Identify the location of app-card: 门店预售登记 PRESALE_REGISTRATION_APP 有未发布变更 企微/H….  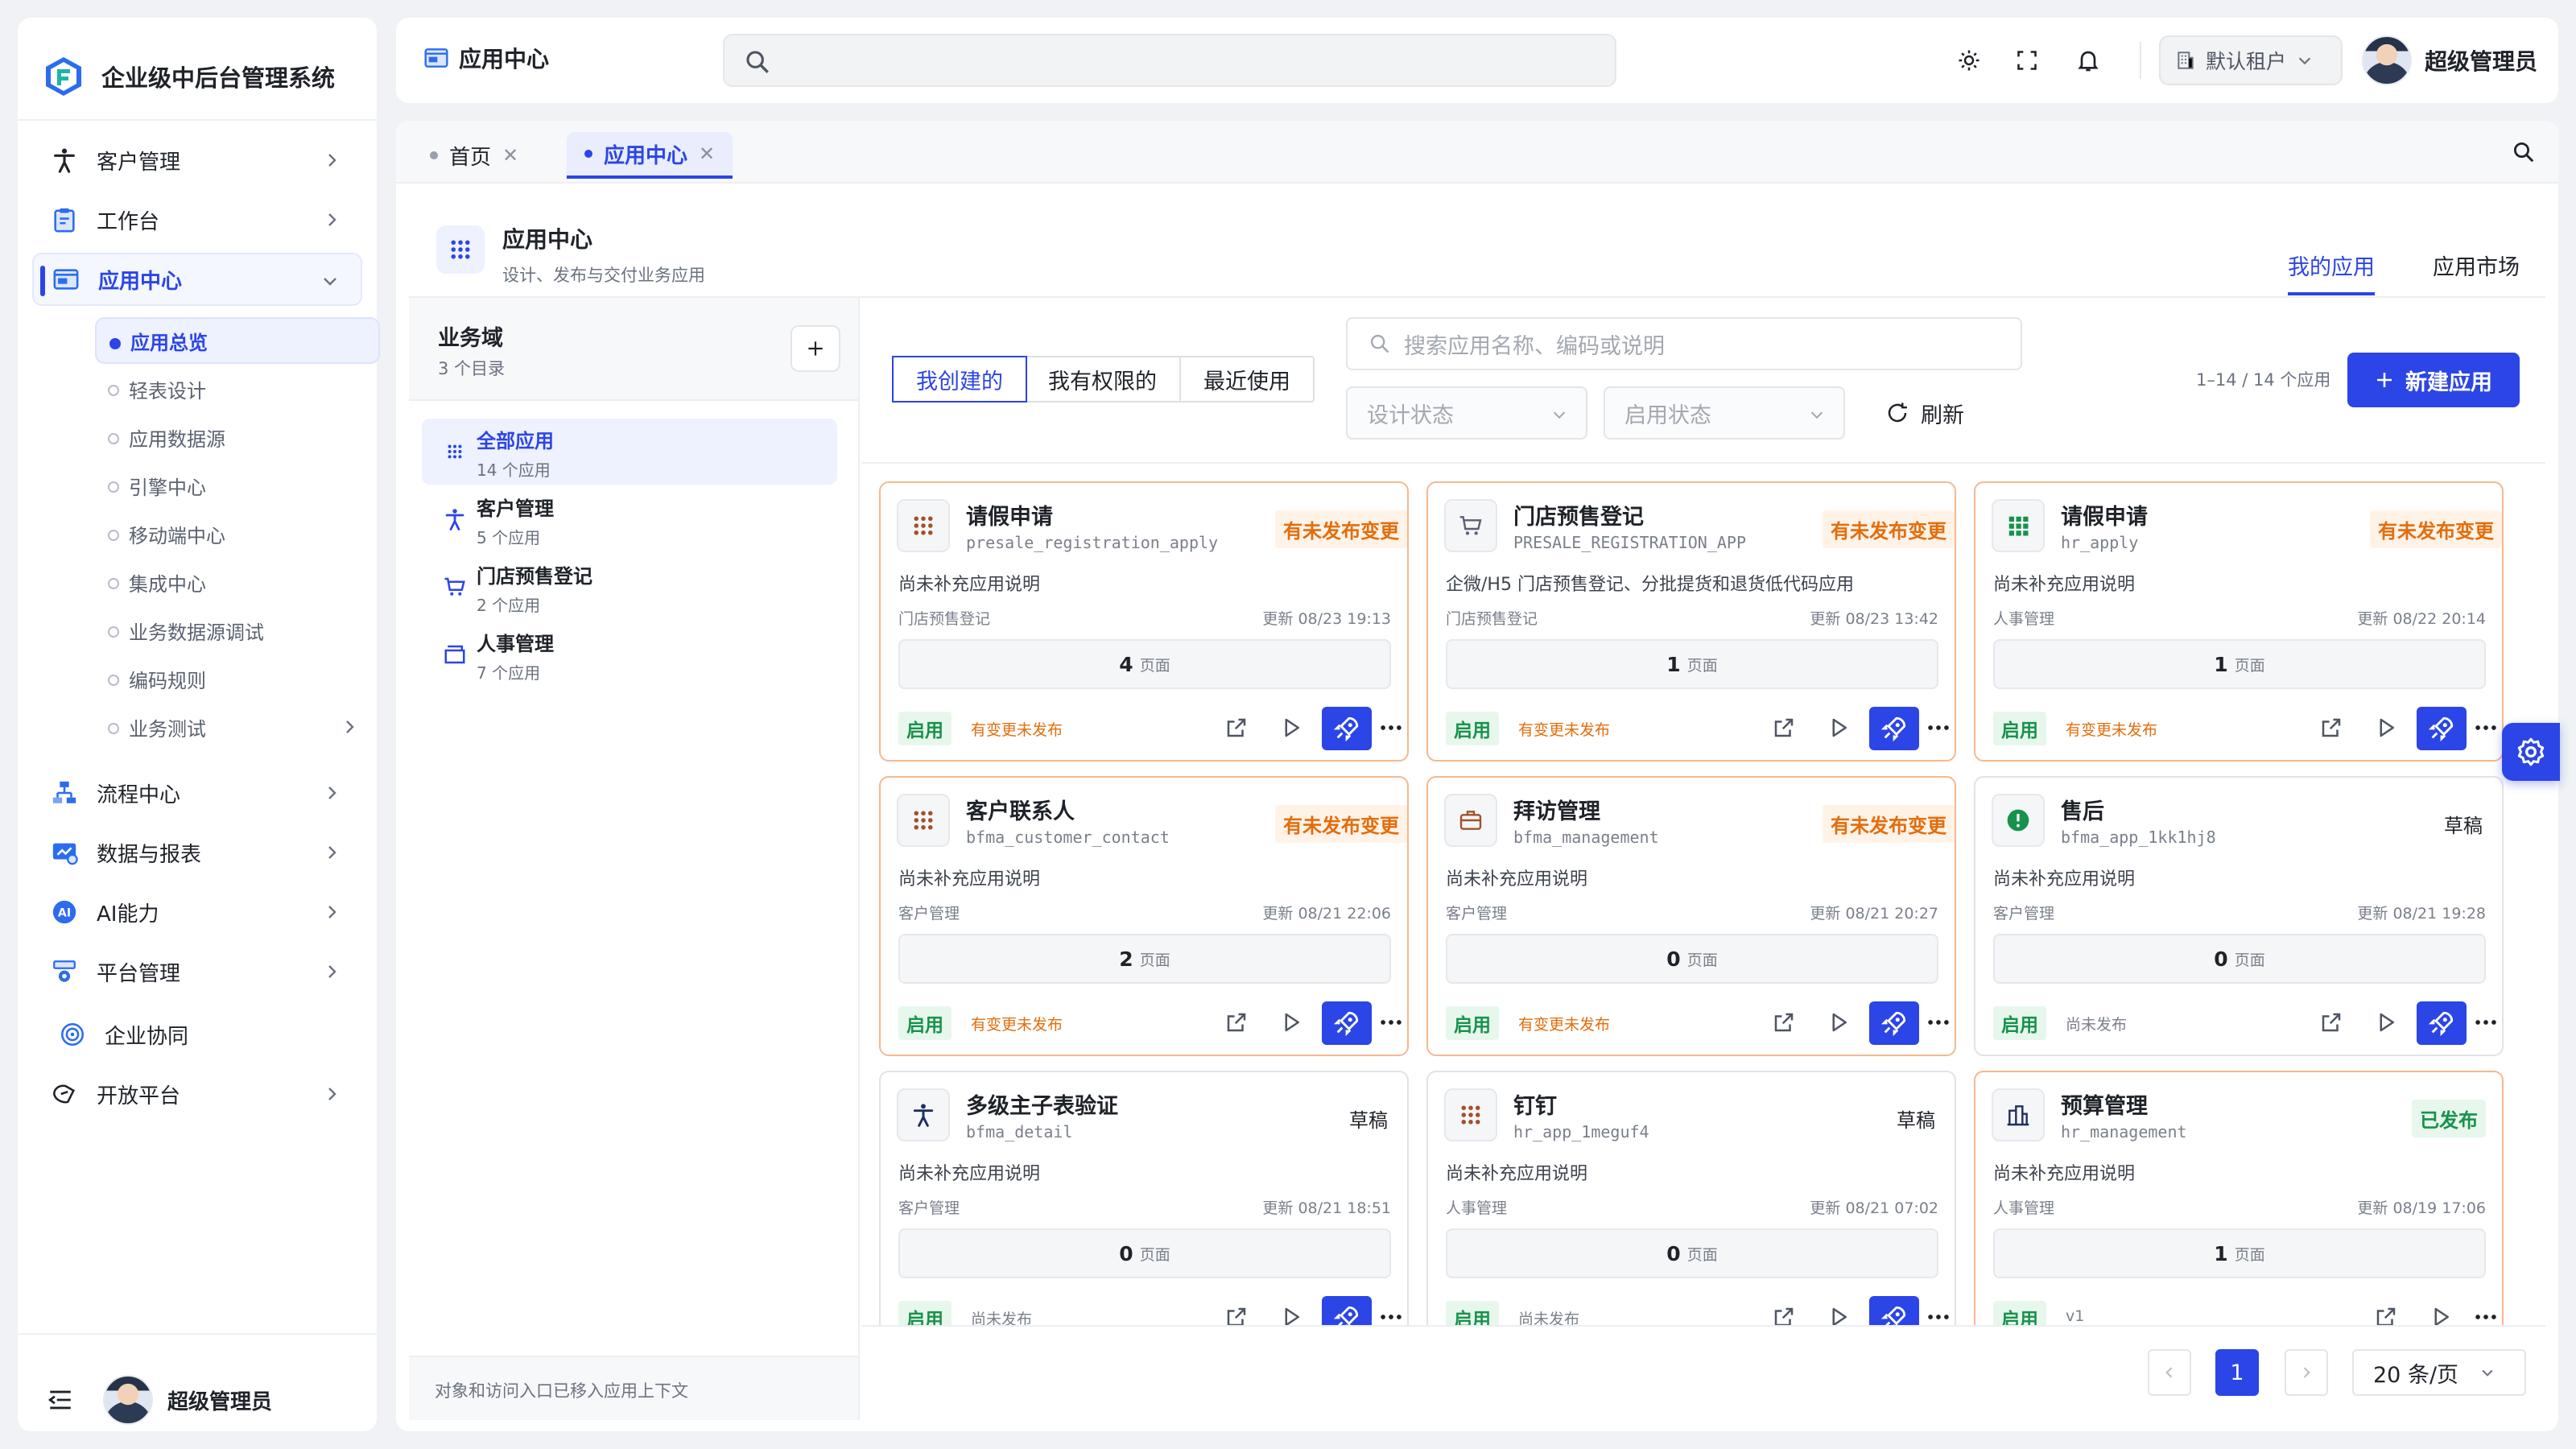
(1691, 621).